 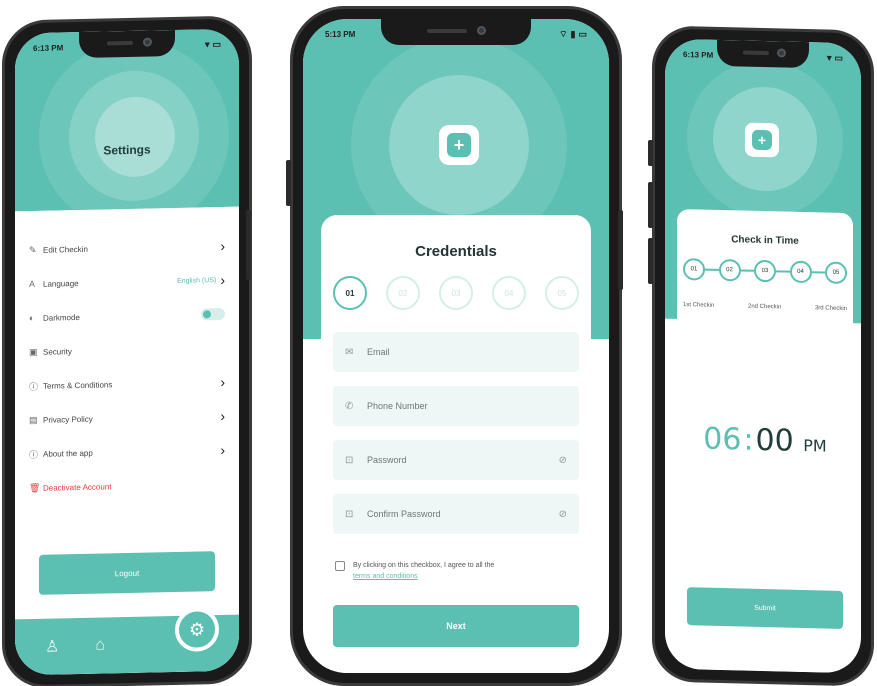 What do you see at coordinates (288, 183) in the screenshot?
I see `volume-button` at bounding box center [288, 183].